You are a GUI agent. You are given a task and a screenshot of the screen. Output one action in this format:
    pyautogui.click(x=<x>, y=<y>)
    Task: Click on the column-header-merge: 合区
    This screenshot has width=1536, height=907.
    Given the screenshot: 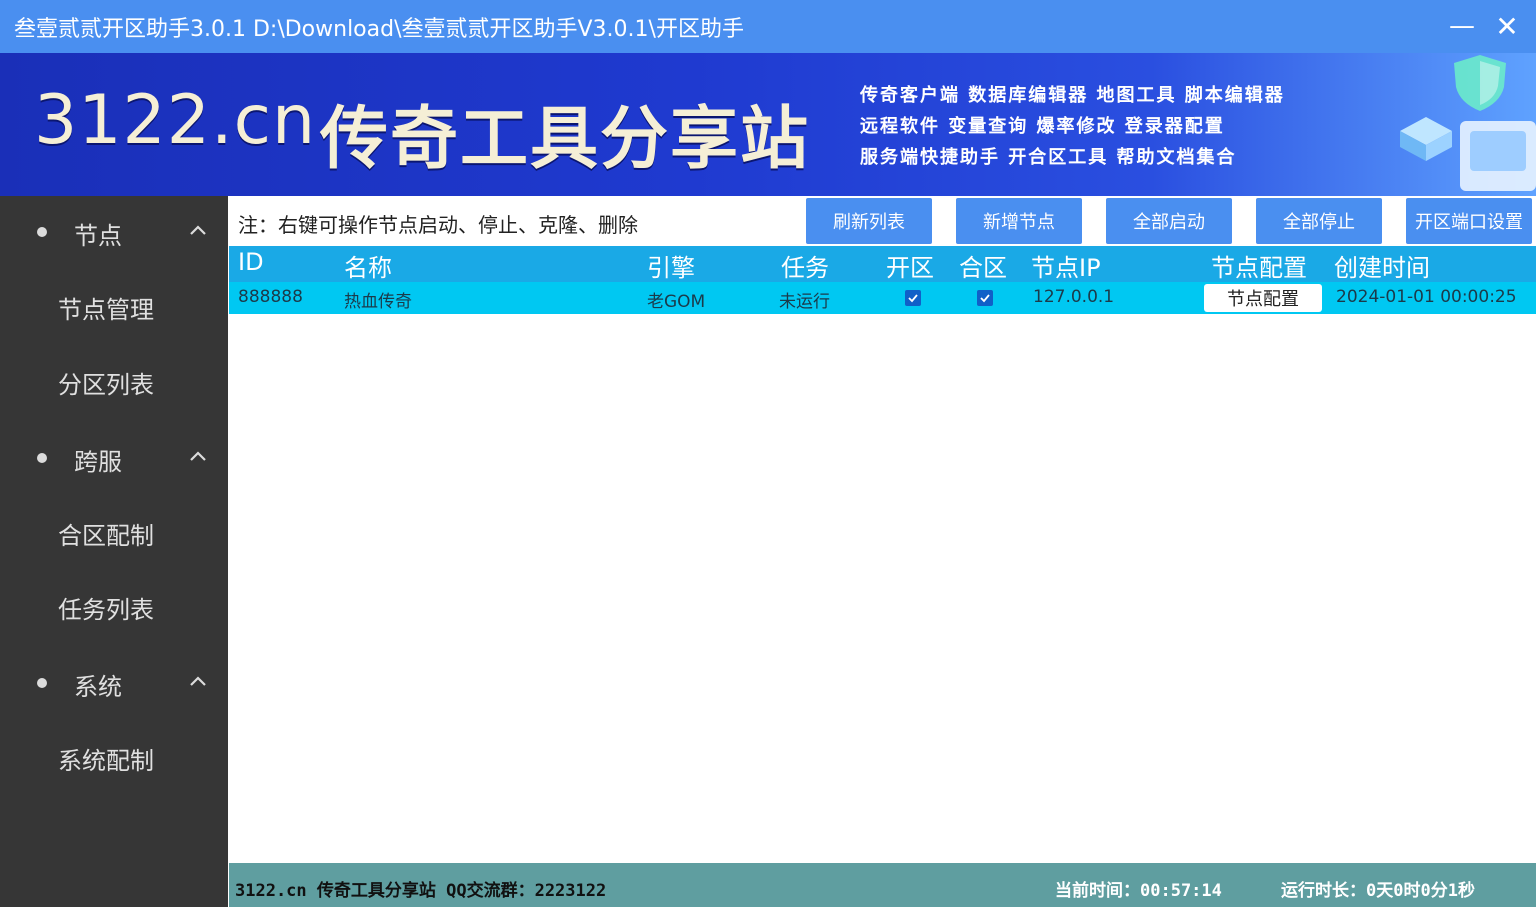 What is the action you would take?
    pyautogui.click(x=983, y=268)
    